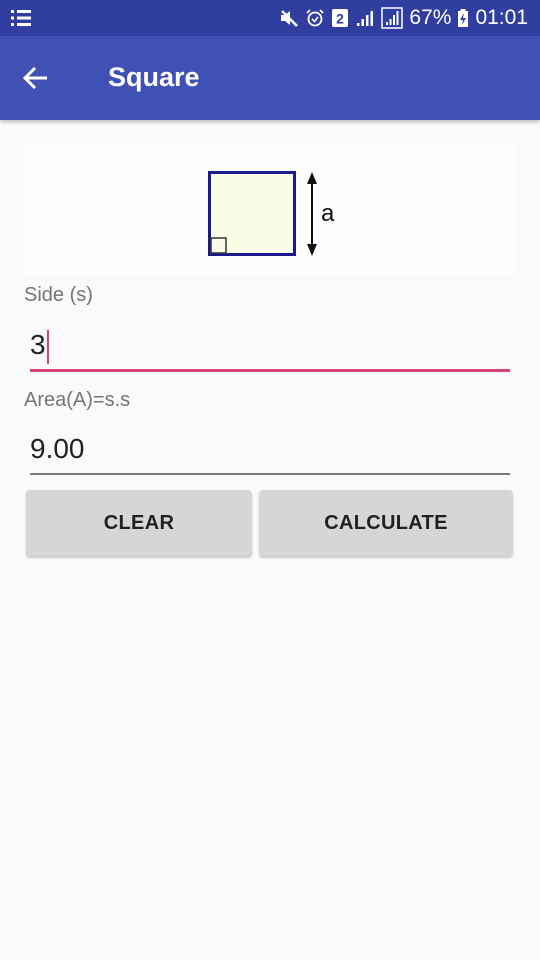  I want to click on area-output-underline, so click(270, 474).